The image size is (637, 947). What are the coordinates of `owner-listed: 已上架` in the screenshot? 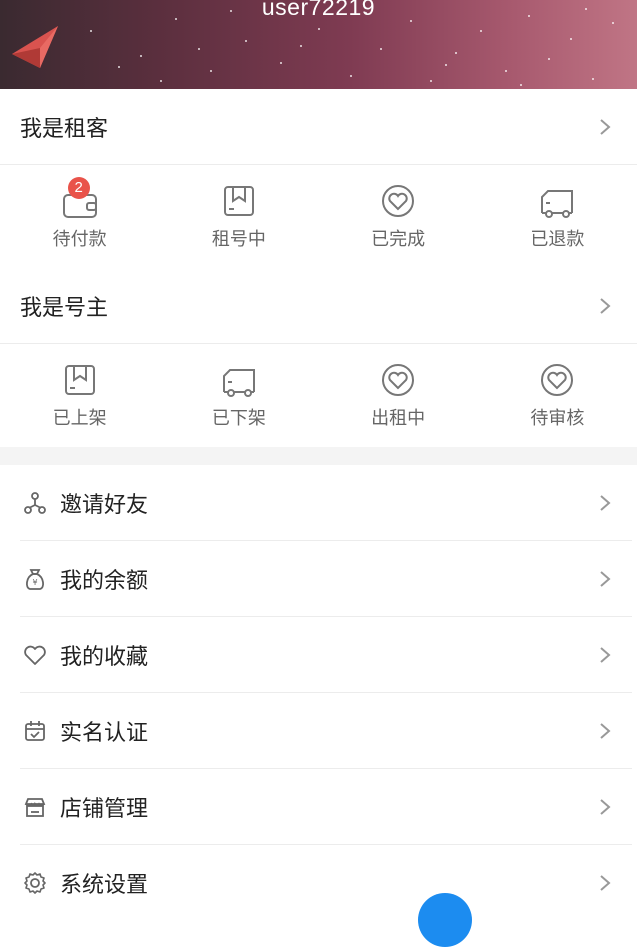 It's located at (79, 395).